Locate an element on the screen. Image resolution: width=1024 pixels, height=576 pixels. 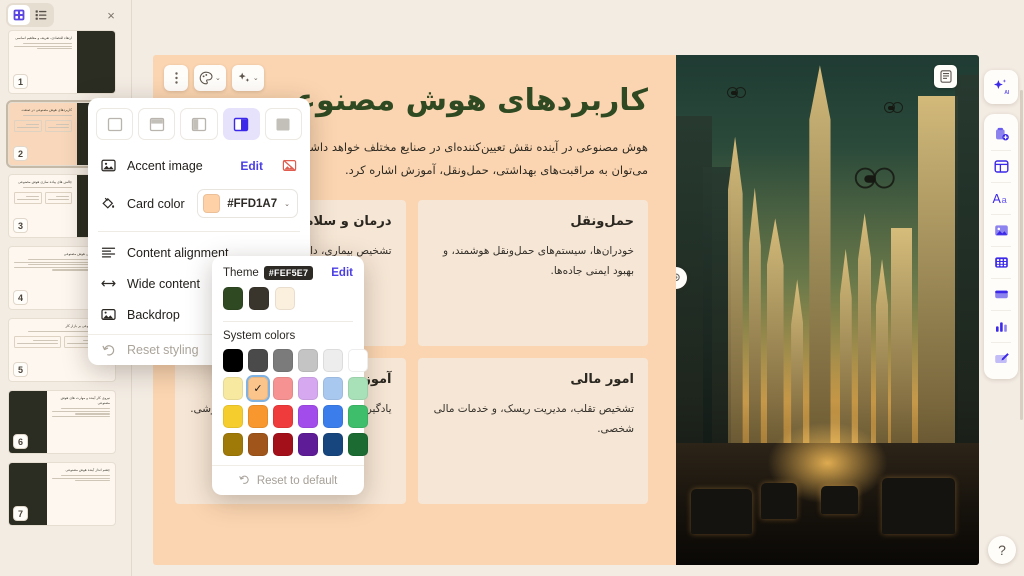
right-tool-rail: AI A a is located at coordinates (1001, 224).